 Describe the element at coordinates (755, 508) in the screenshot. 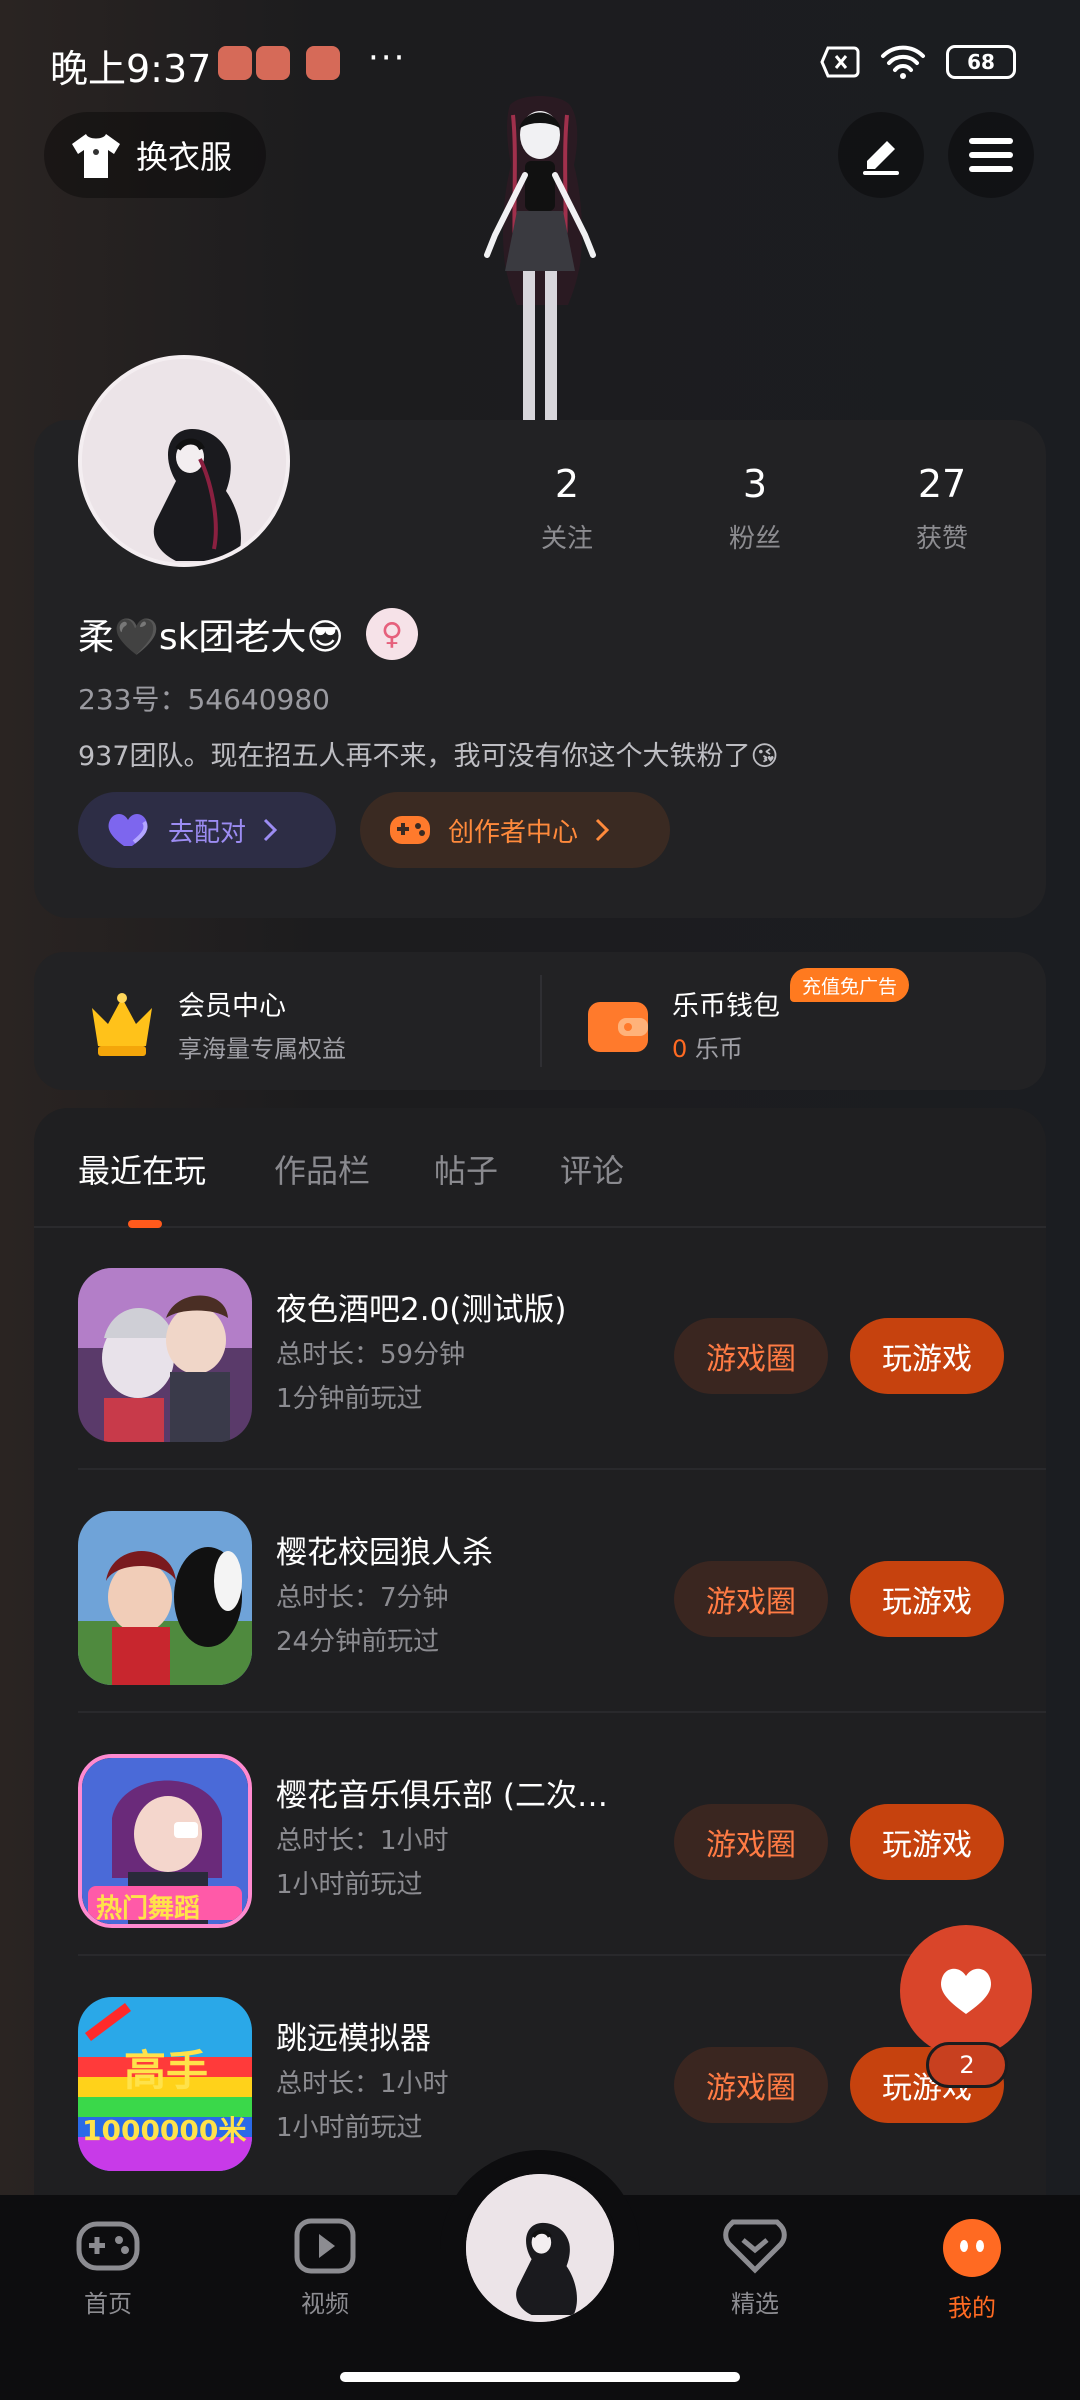

I see `stat-followers: 3 粉丝` at that location.